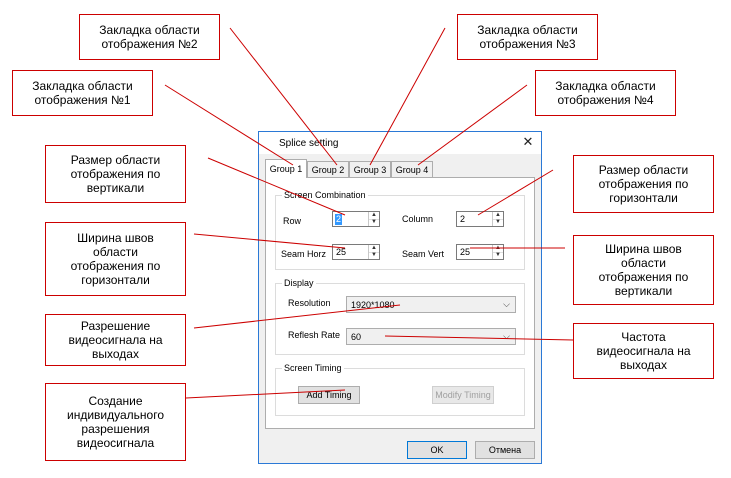 This screenshot has height=478, width=731. Describe the element at coordinates (356, 252) in the screenshot. I see `seam-horz-spinner: 25 ▲ ▼` at that location.